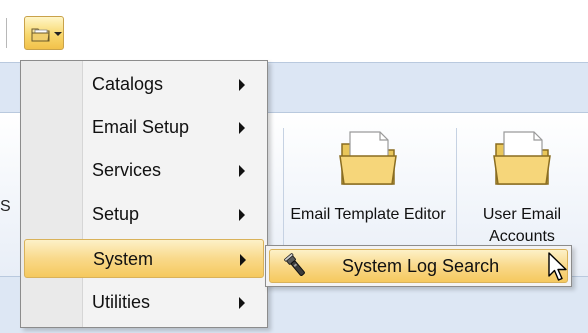  I want to click on menu-item-label: Utilities, so click(121, 302).